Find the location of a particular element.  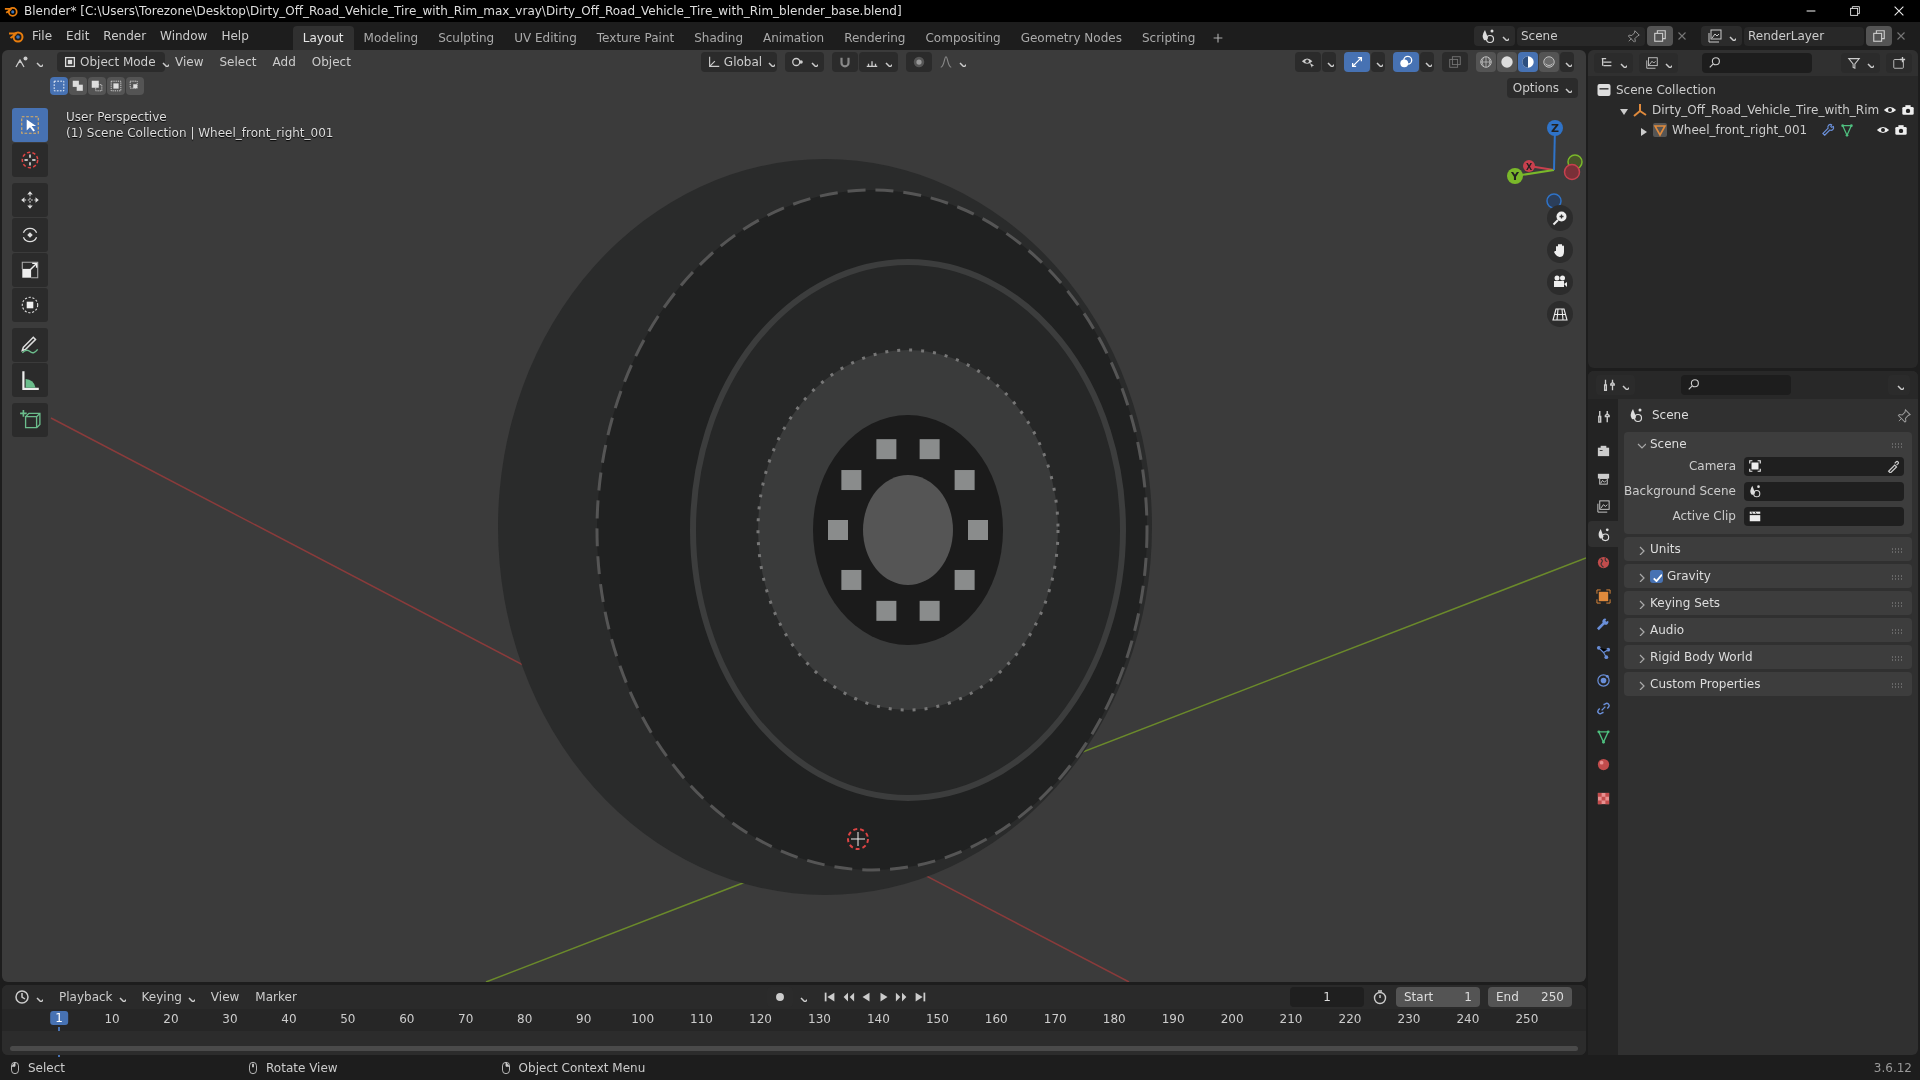

end-frame-field: End 250 is located at coordinates (1530, 997).